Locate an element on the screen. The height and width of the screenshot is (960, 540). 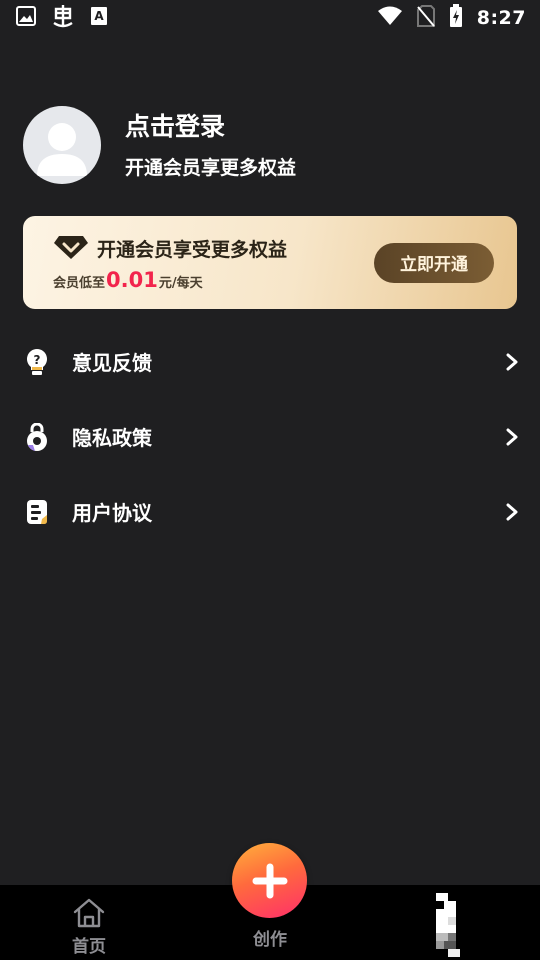
menu-label-user-agreement: 用户协议 is located at coordinates (112, 513).